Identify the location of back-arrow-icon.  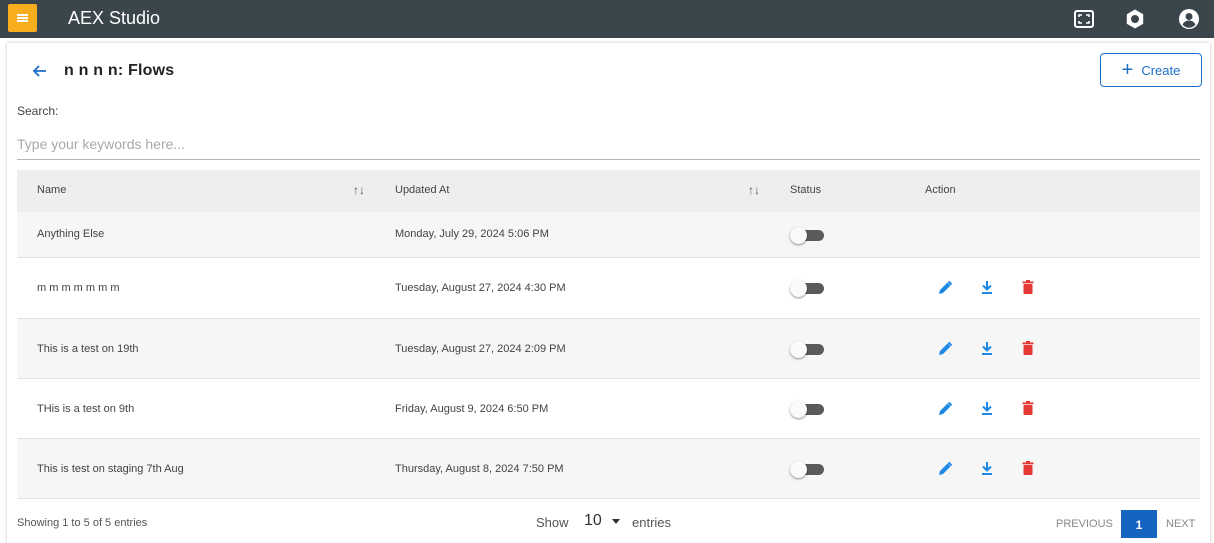
(40, 71).